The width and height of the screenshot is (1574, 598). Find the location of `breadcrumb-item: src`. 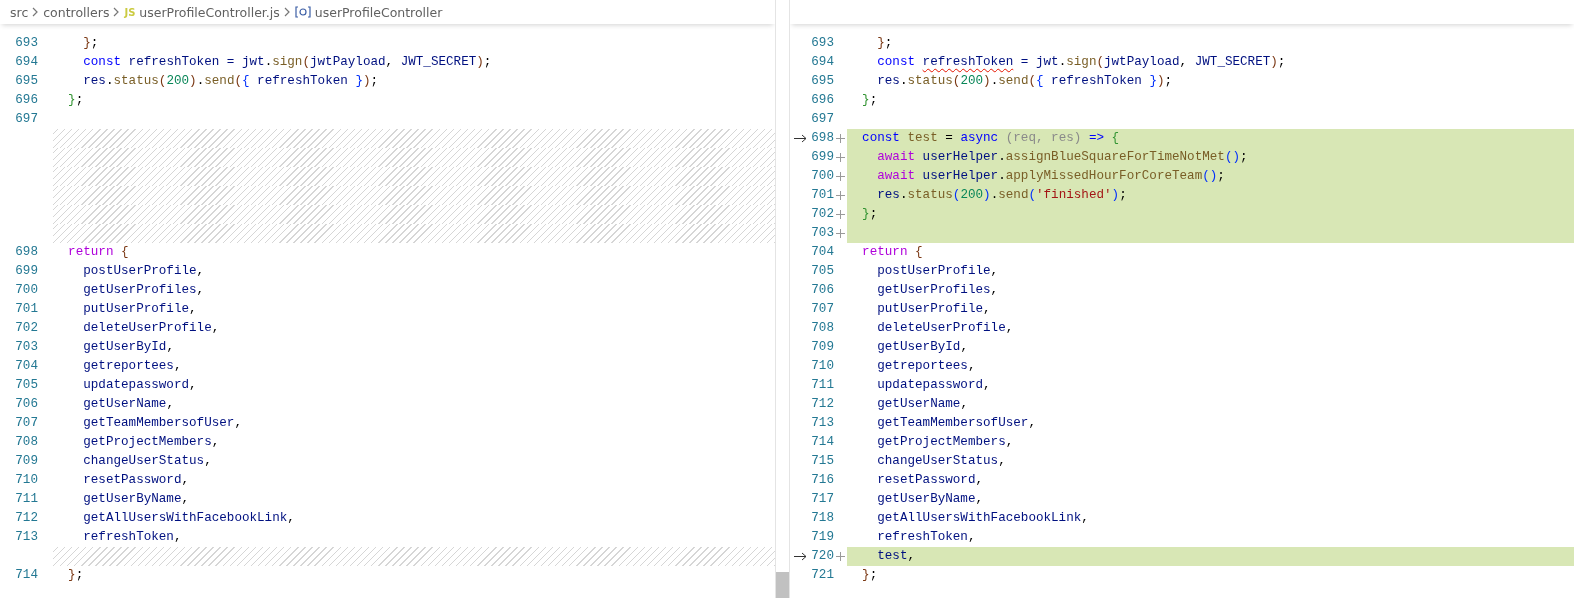

breadcrumb-item: src is located at coordinates (19, 12).